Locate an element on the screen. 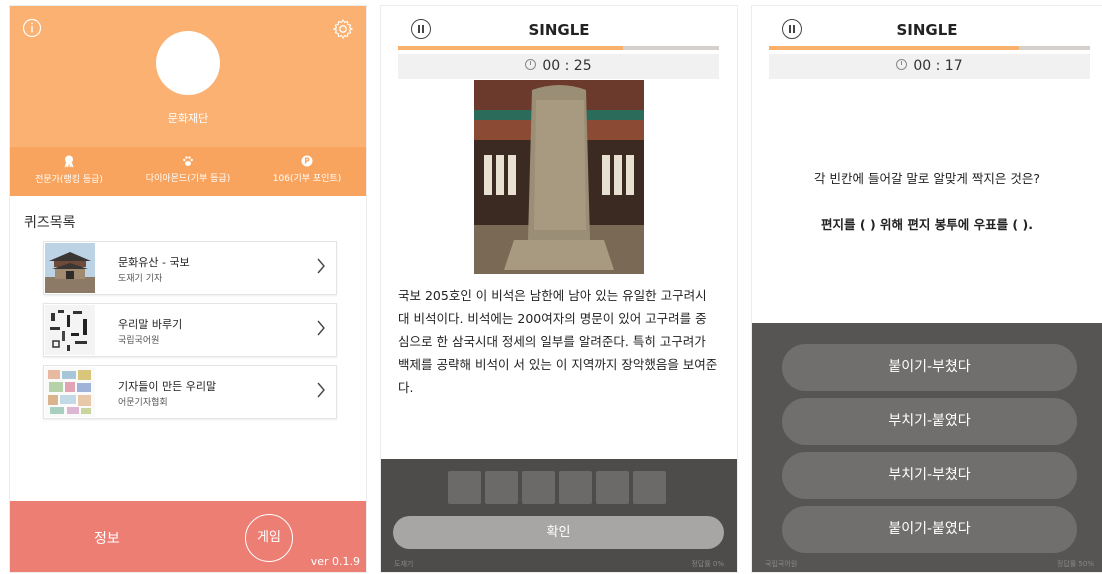 This screenshot has width=1102, height=574. info-icon is located at coordinates (32, 28).